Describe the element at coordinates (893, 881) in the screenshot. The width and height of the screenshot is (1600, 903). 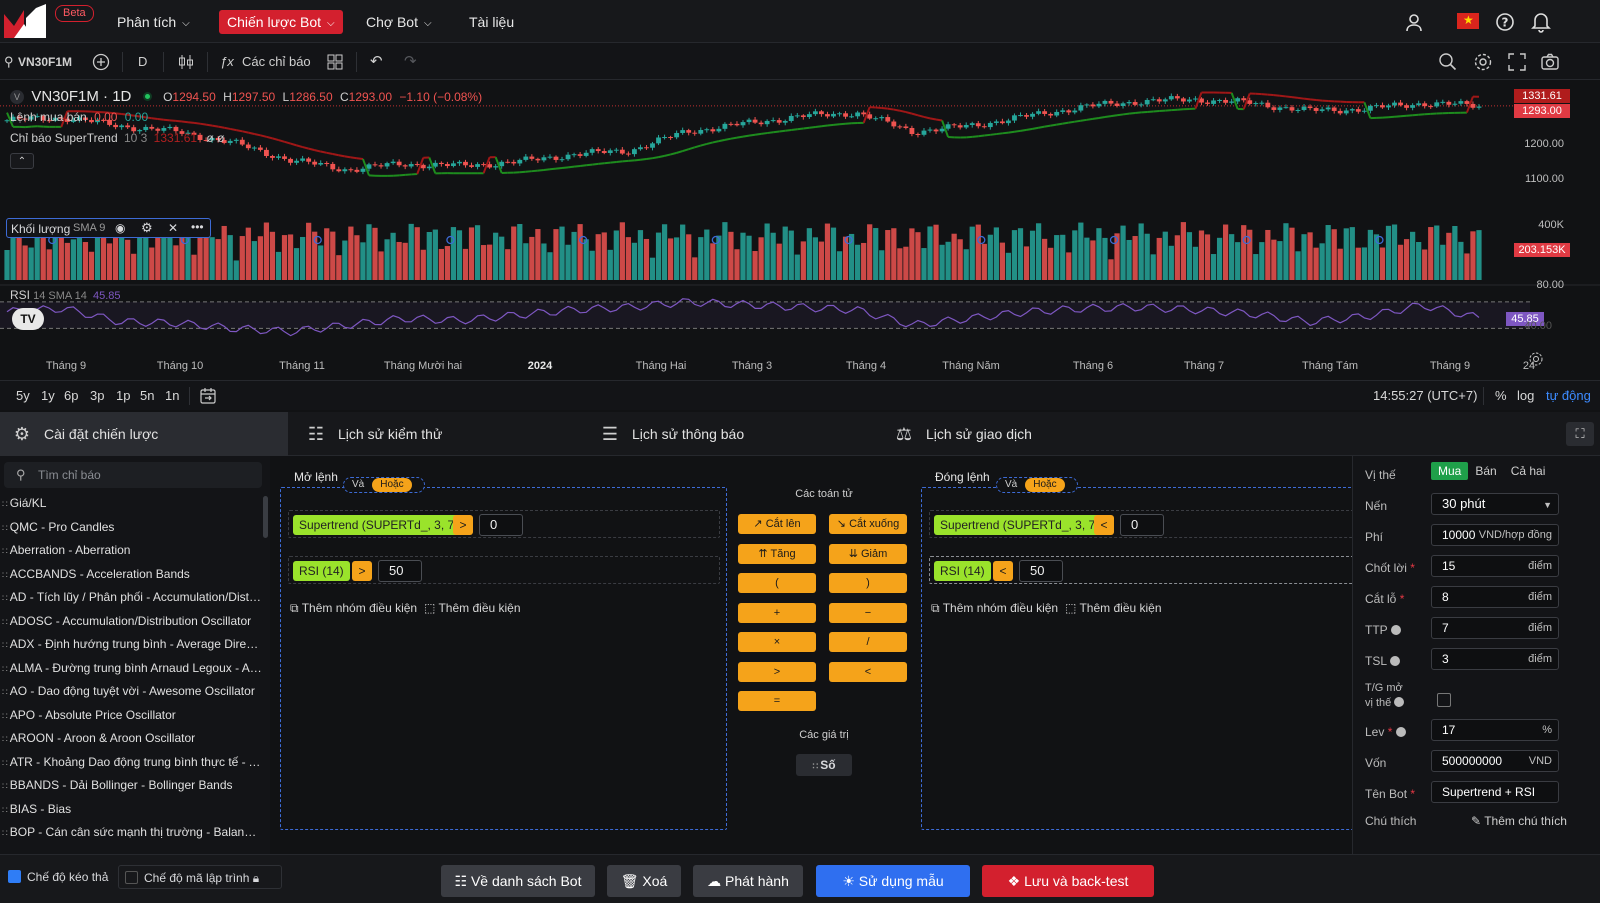
I see `use-template-button: ☀ Sử dụng mẫu` at that location.